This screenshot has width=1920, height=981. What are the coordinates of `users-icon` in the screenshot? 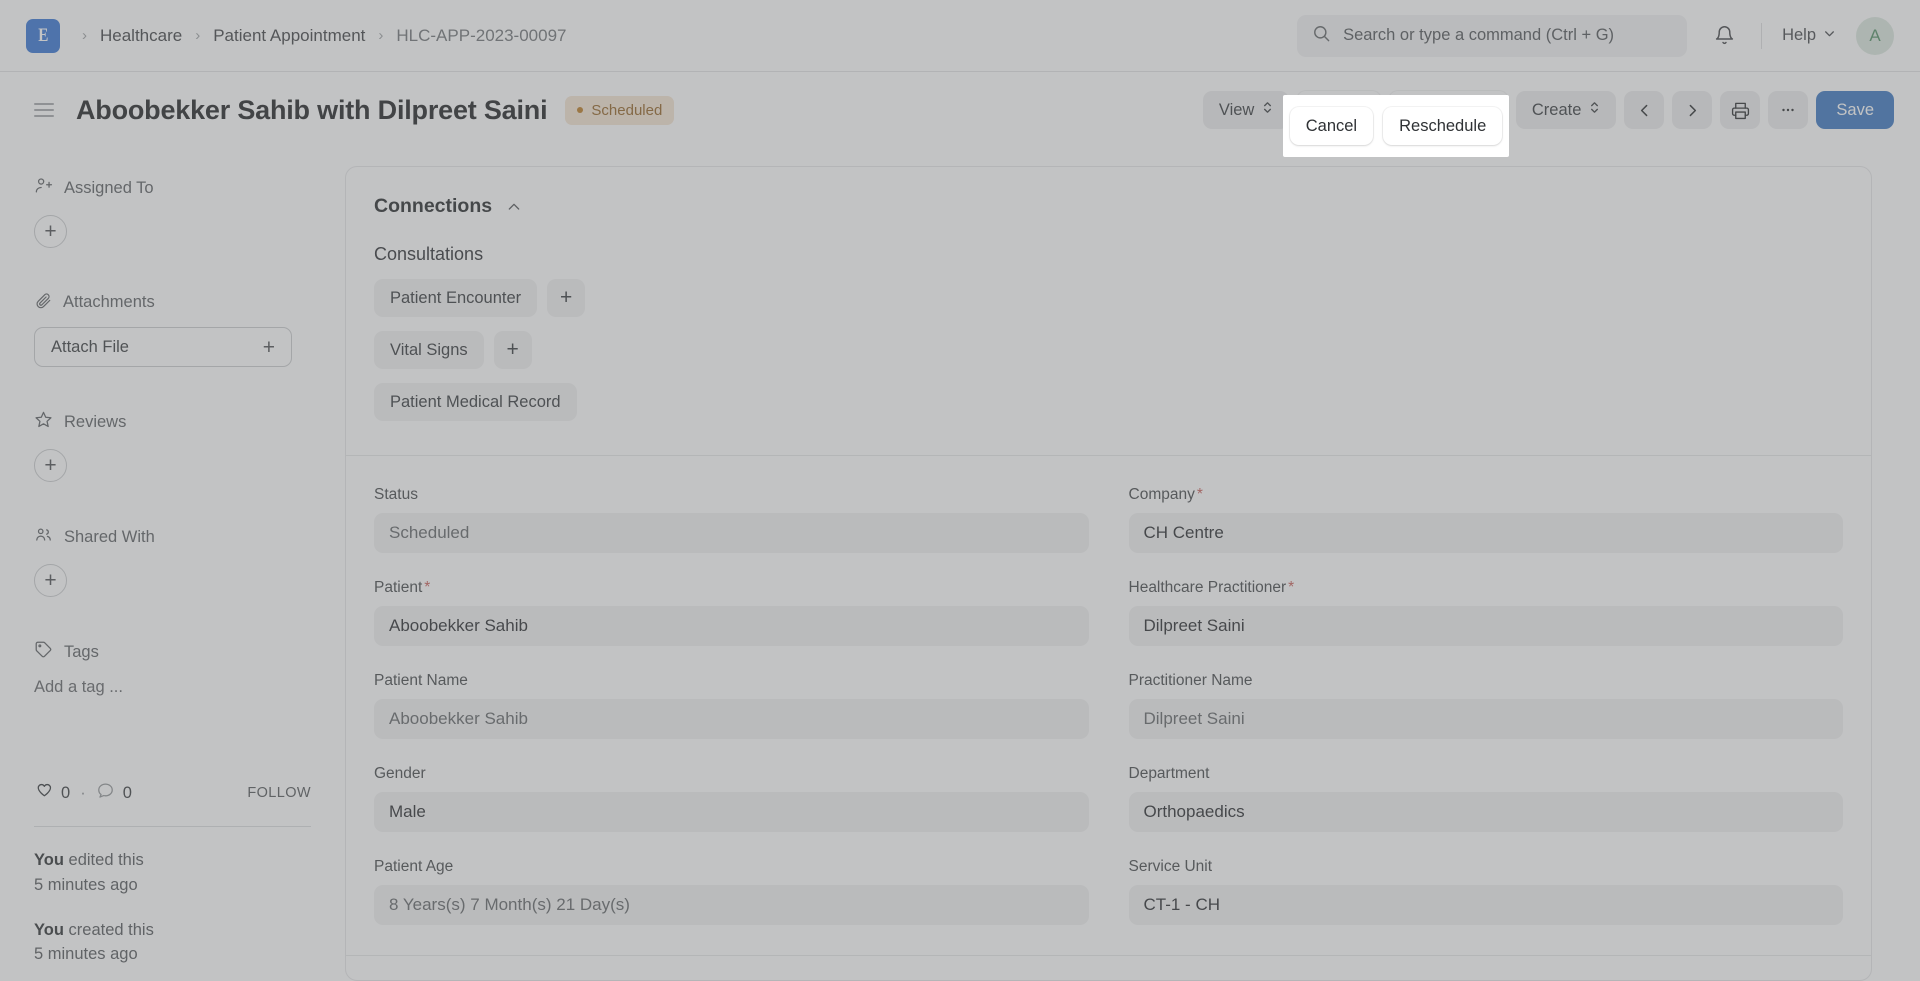 It's located at (43, 537).